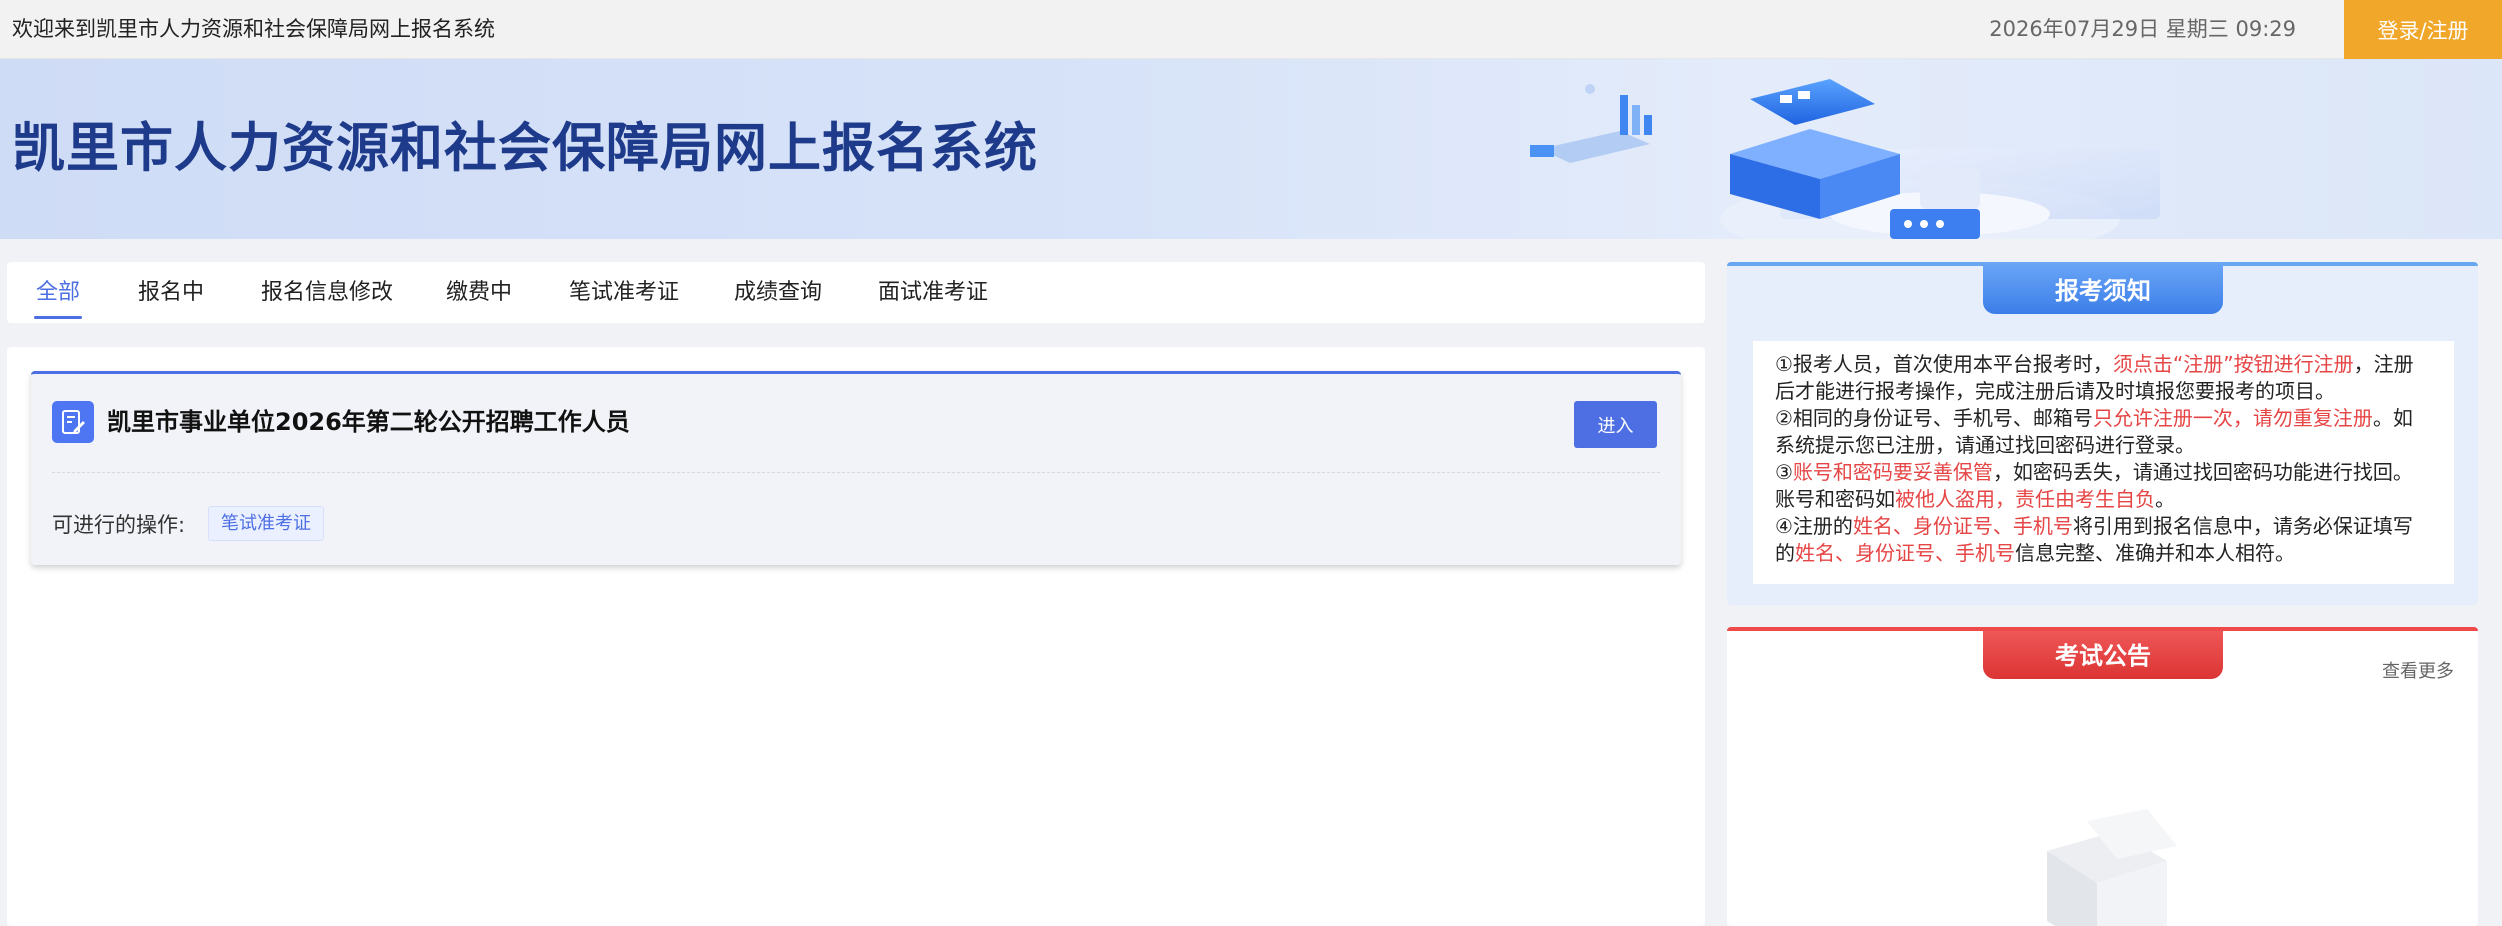  Describe the element at coordinates (2423, 29) in the screenshot. I see `login-register-button: 登录/注册` at that location.